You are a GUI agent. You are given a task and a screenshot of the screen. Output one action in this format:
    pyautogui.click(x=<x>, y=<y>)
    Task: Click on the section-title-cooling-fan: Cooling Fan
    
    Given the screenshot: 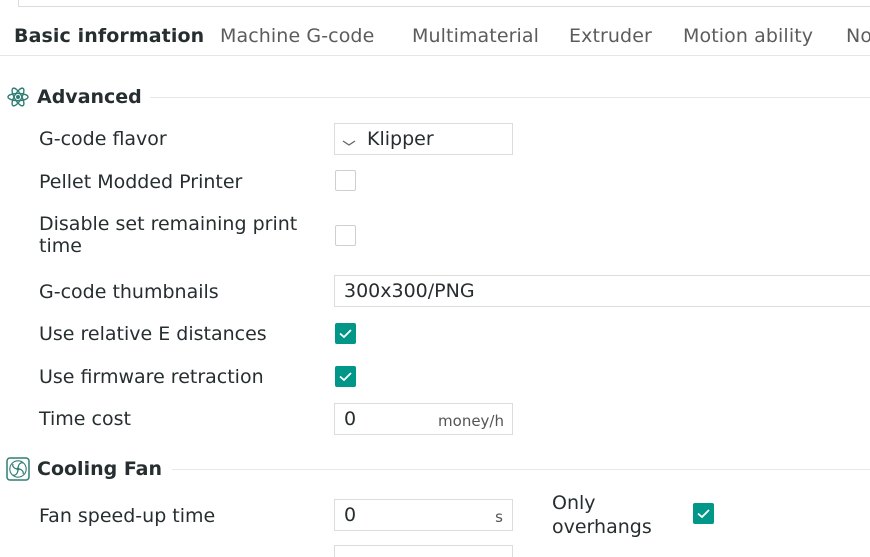 What is the action you would take?
    pyautogui.click(x=100, y=469)
    